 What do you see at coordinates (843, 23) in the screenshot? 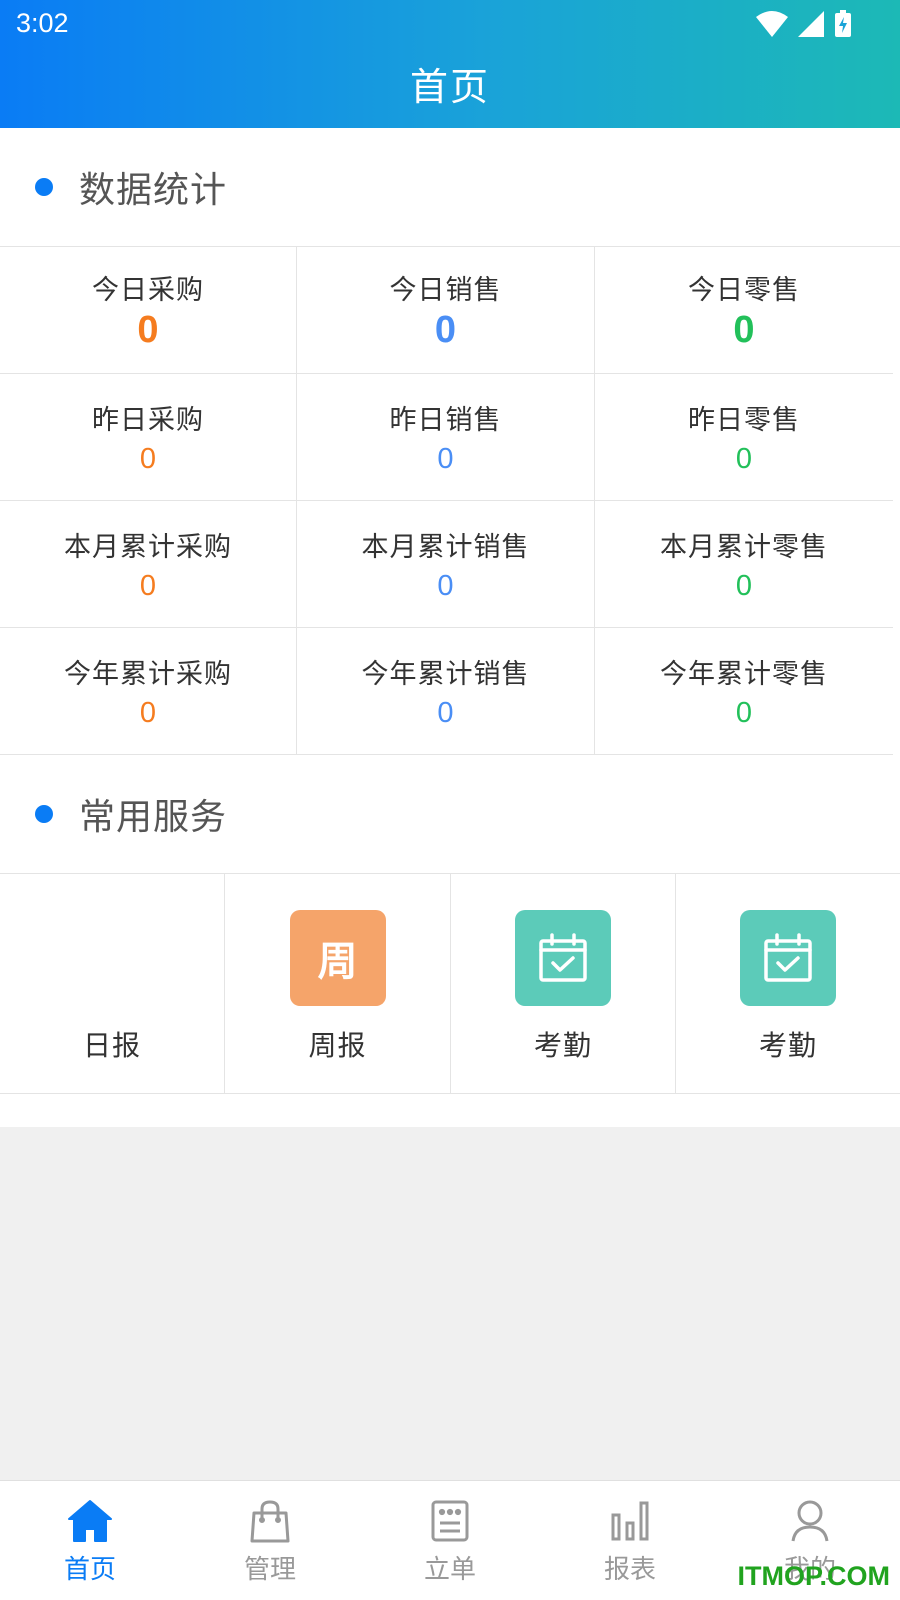
I see `battery-icon` at bounding box center [843, 23].